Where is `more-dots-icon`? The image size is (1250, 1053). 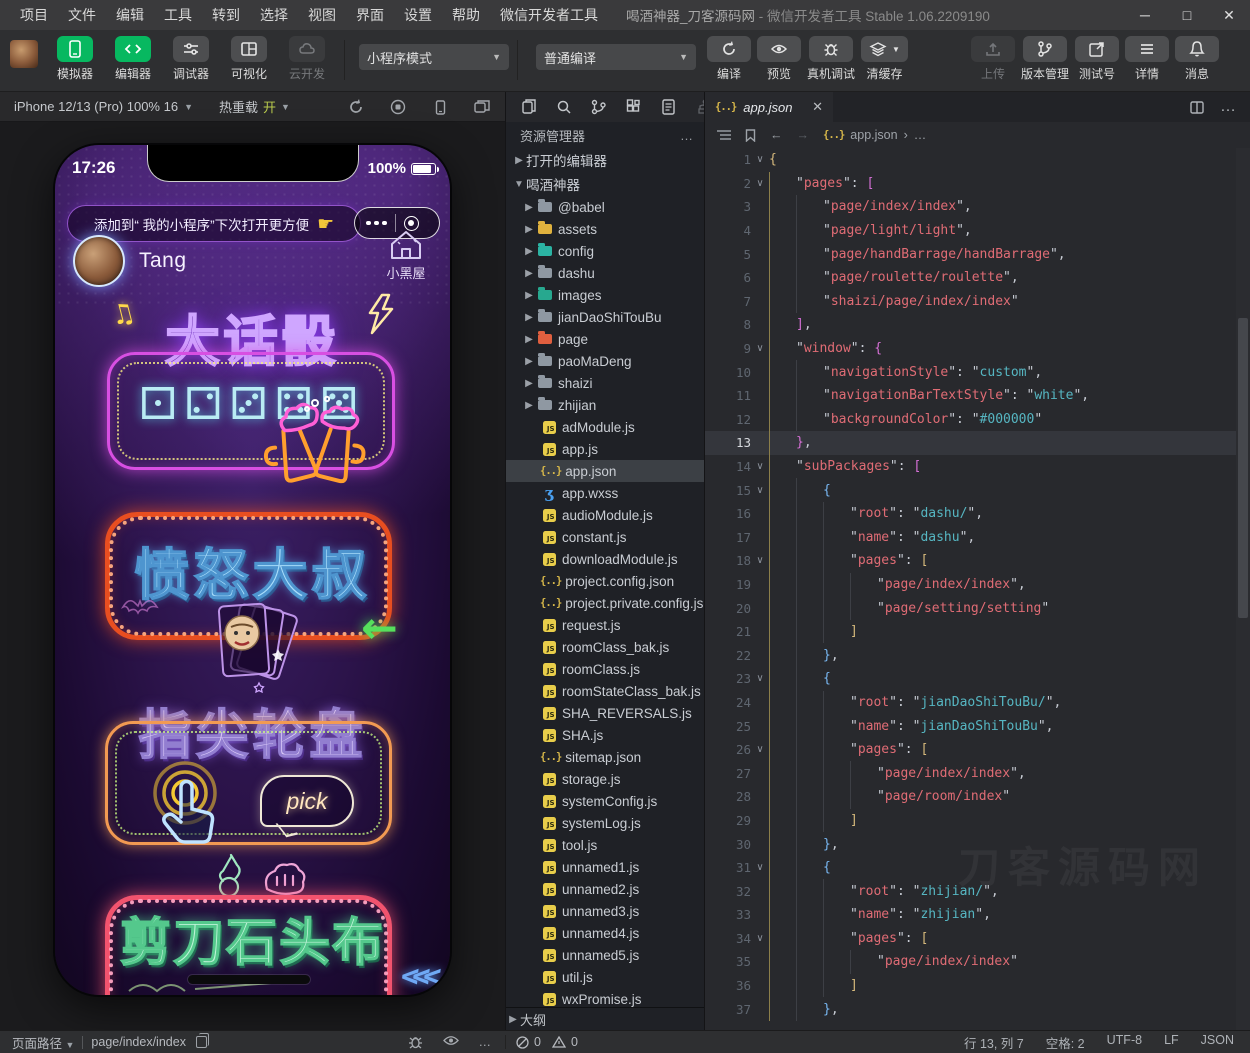
more-dots-icon is located at coordinates (376, 223).